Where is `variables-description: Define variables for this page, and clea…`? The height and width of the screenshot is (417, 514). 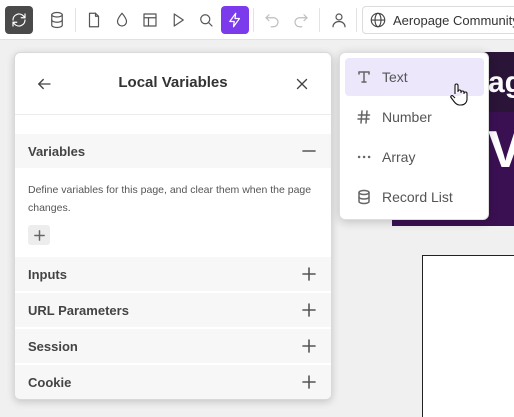 variables-description: Define variables for this page, and clea… is located at coordinates (170, 199).